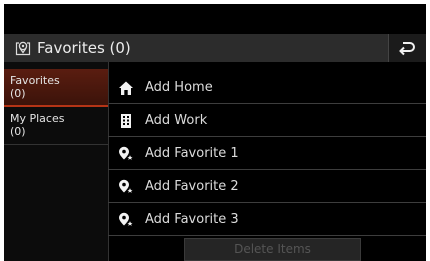  What do you see at coordinates (176, 120) in the screenshot?
I see `list-item-label: Add Work` at bounding box center [176, 120].